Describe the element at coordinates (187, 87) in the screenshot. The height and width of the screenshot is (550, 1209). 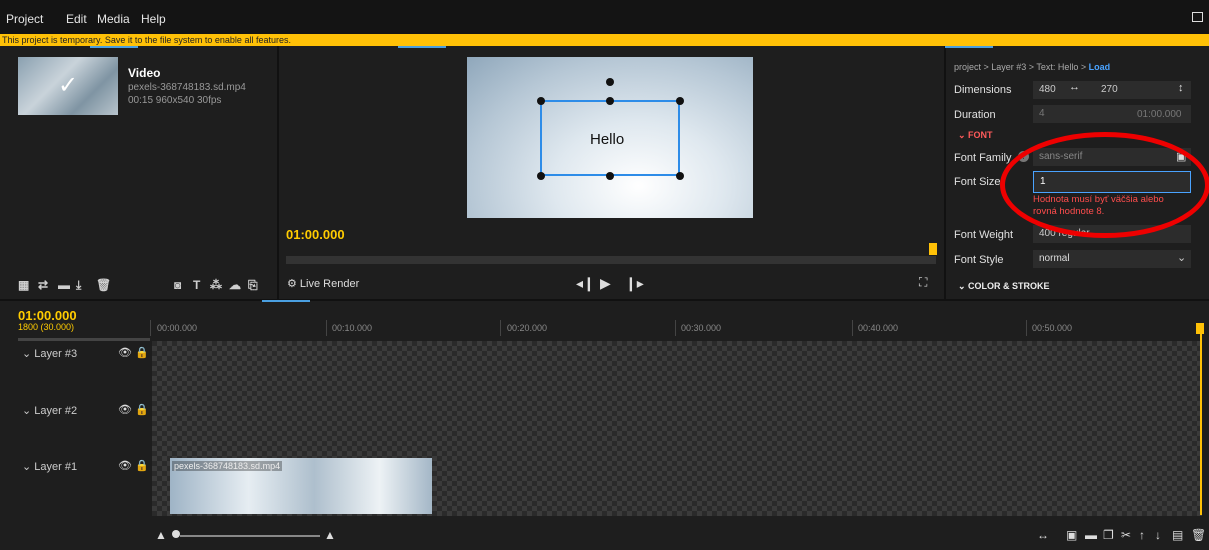
I see `media-filename: pexels-368748183.sd.mp4` at that location.